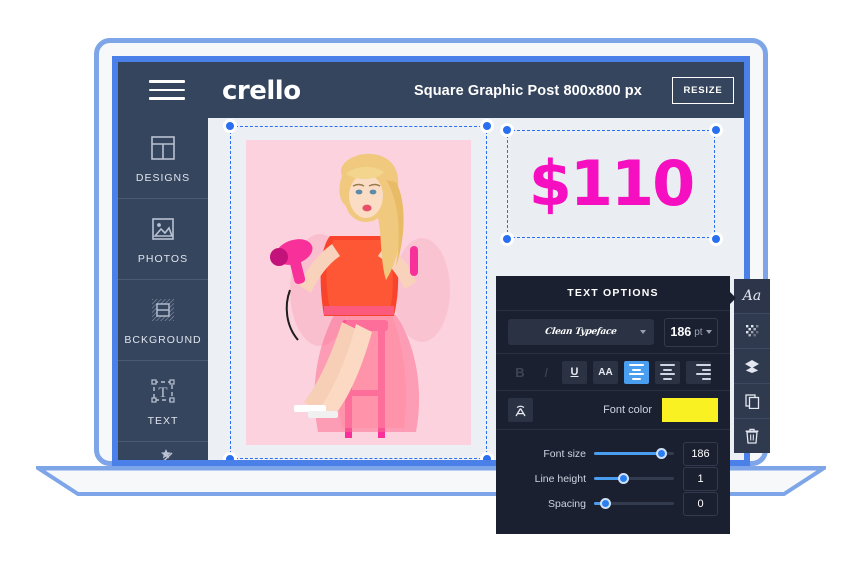 Image resolution: width=860 pixels, height=570 pixels. I want to click on image-photo-icon, so click(163, 228).